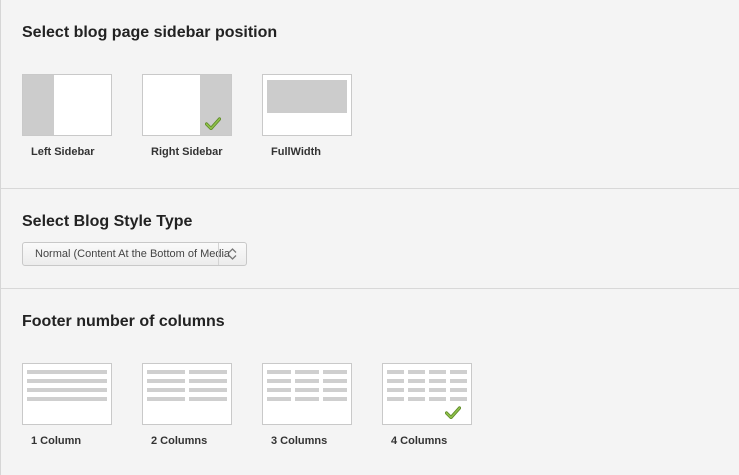 This screenshot has width=739, height=475. I want to click on blog-style-select: Normal (Content At the Bottom of Media), so click(134, 254).